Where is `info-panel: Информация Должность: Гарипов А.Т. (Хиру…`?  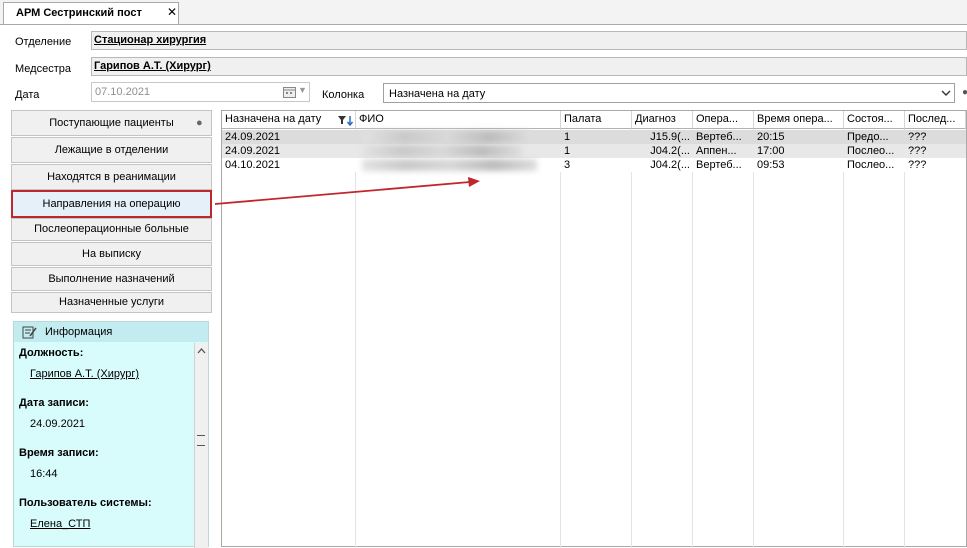 info-panel: Информация Должность: Гарипов А.Т. (Хиру… is located at coordinates (111, 434).